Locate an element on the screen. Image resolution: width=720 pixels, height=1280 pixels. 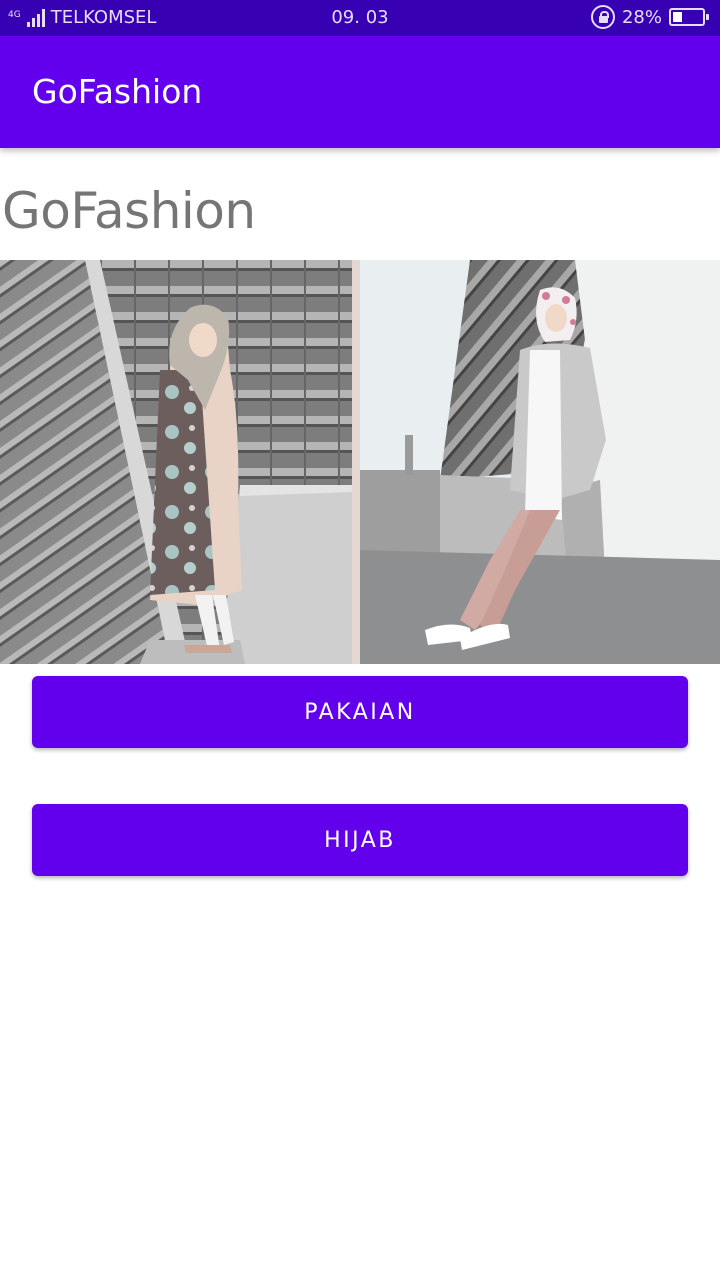
pakaian-button: PAKAIAN is located at coordinates (360, 712).